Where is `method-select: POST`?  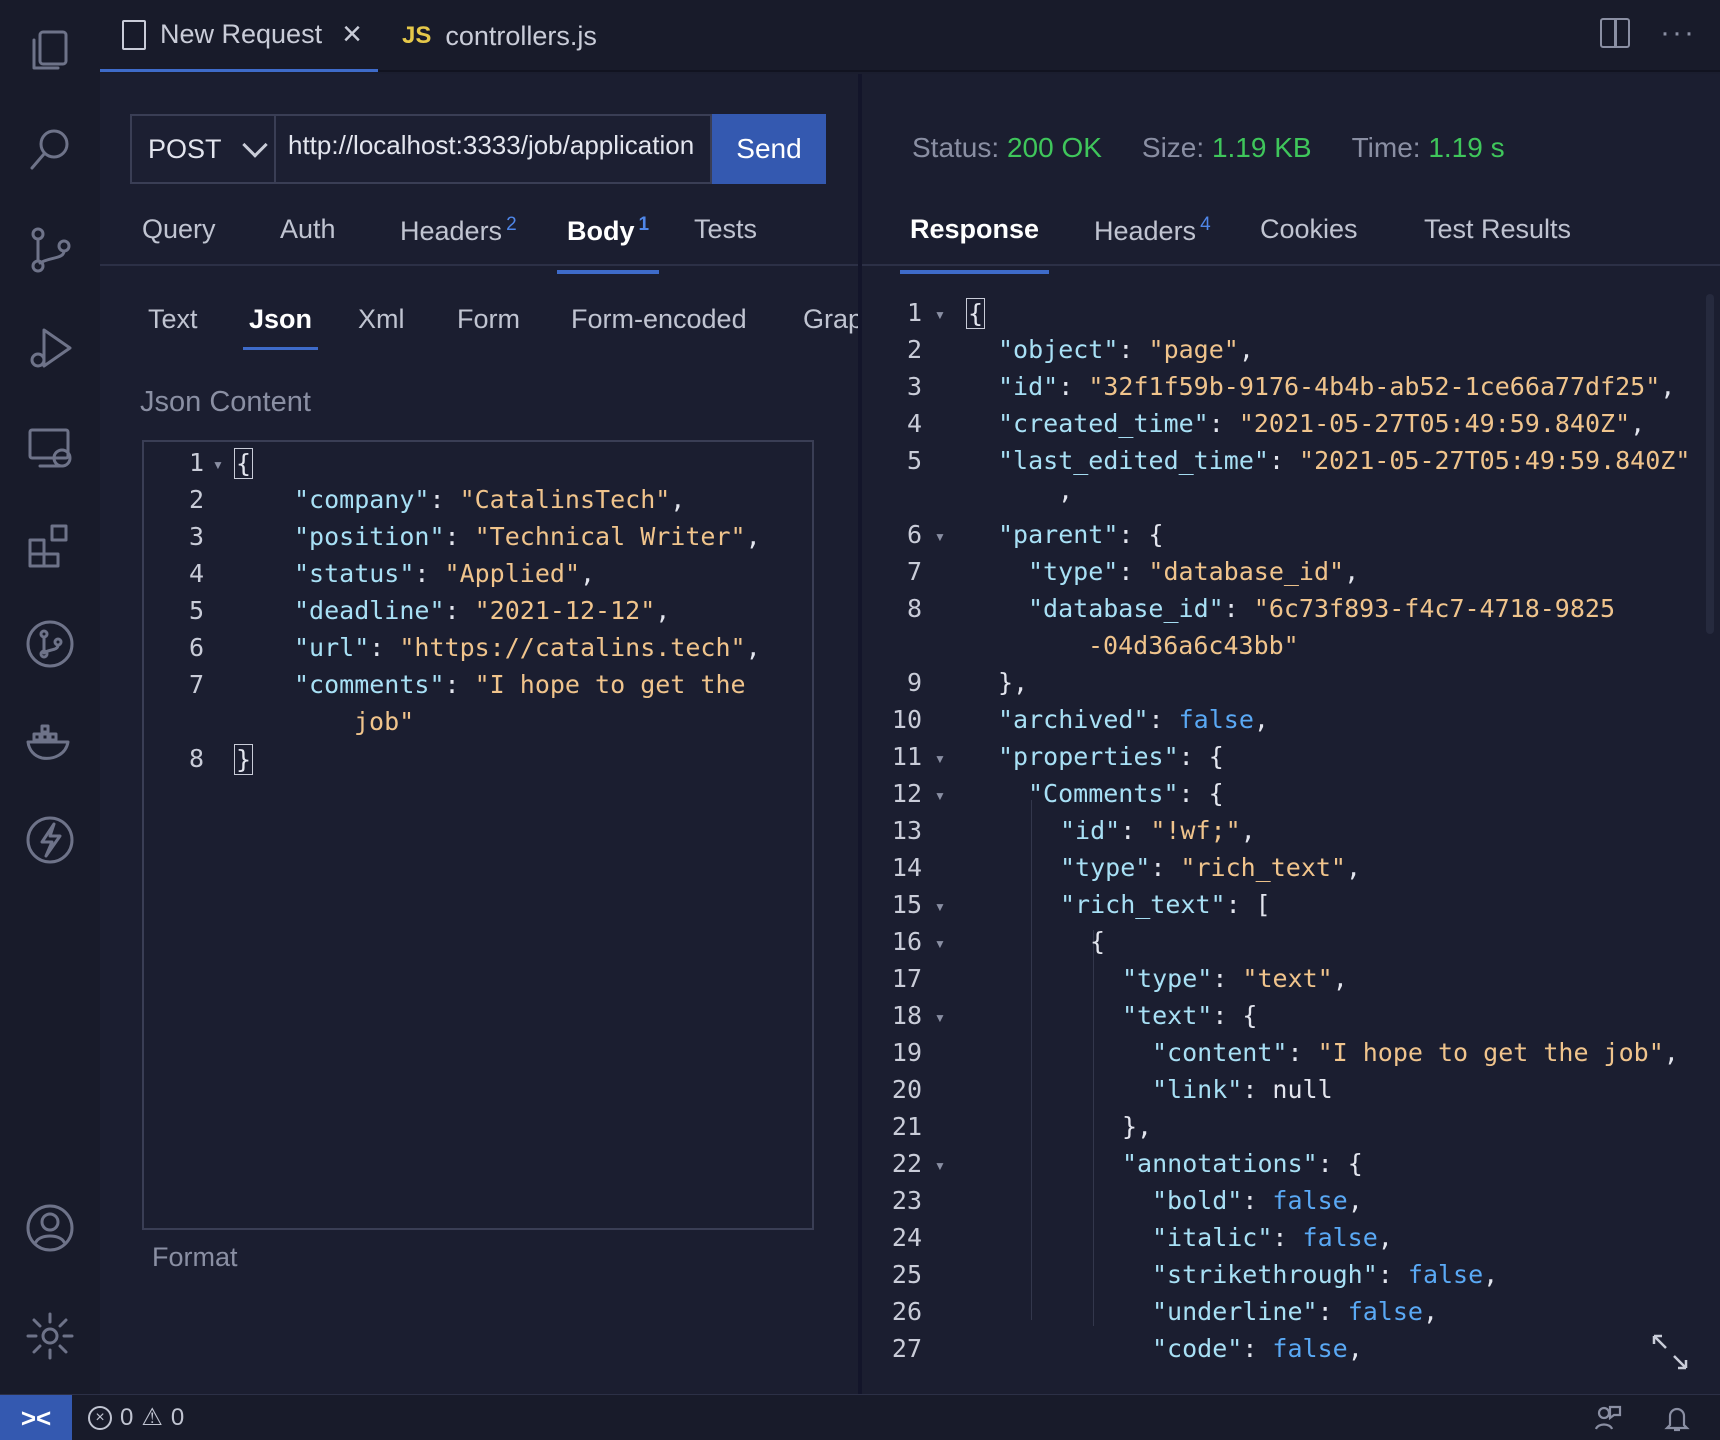
method-select: POST is located at coordinates (203, 149).